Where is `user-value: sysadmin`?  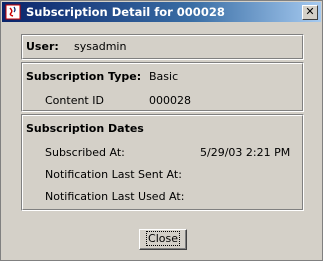
user-value: sysadmin is located at coordinates (100, 46).